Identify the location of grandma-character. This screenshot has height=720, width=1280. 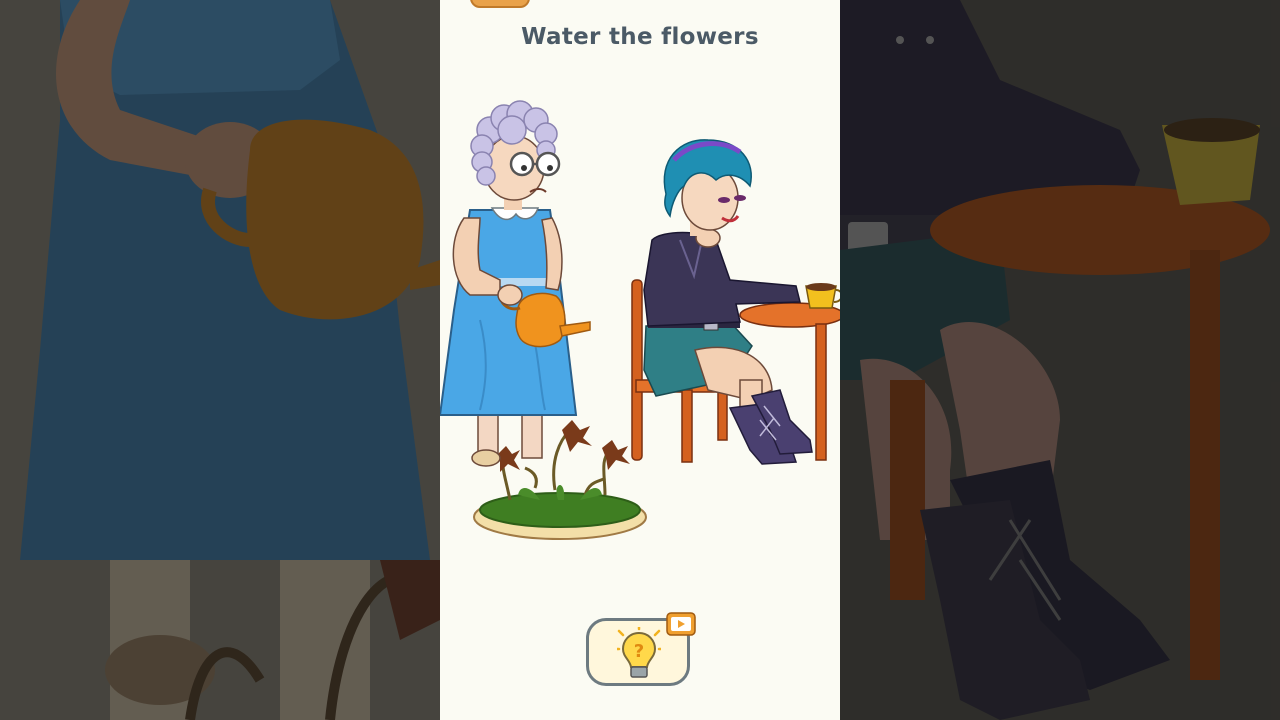
(515, 283).